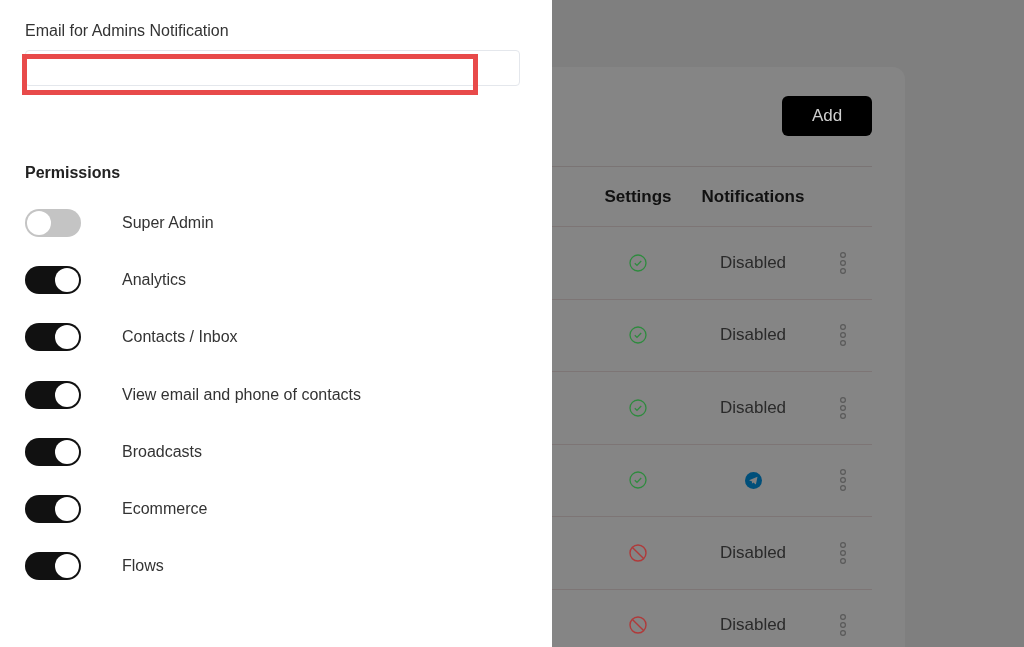 The height and width of the screenshot is (647, 1024). What do you see at coordinates (168, 222) in the screenshot?
I see `permission-label: Super Admin` at bounding box center [168, 222].